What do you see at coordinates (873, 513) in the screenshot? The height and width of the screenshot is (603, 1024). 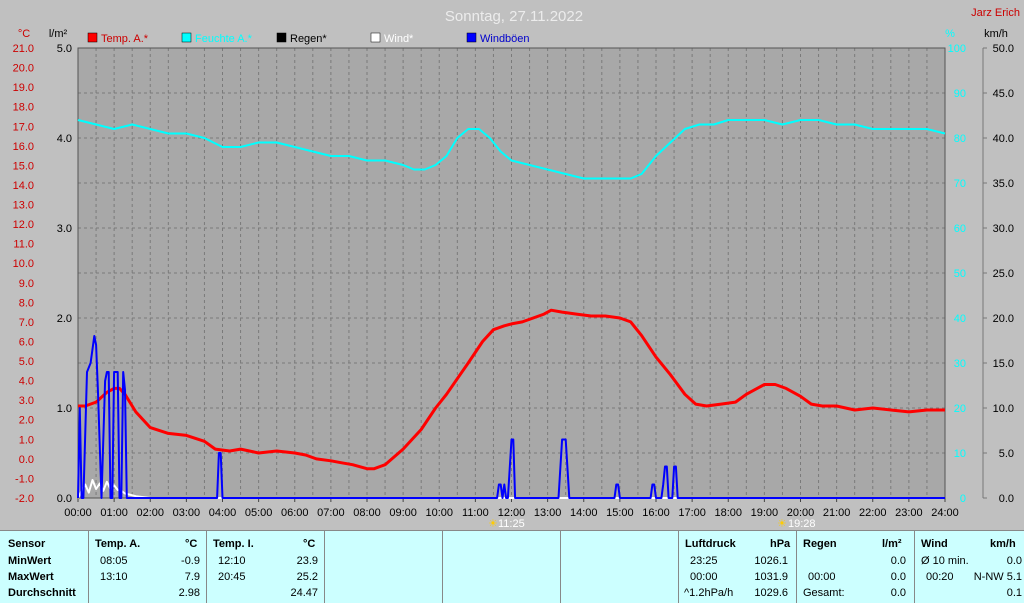 I see `x-tick-label: 22:00` at bounding box center [873, 513].